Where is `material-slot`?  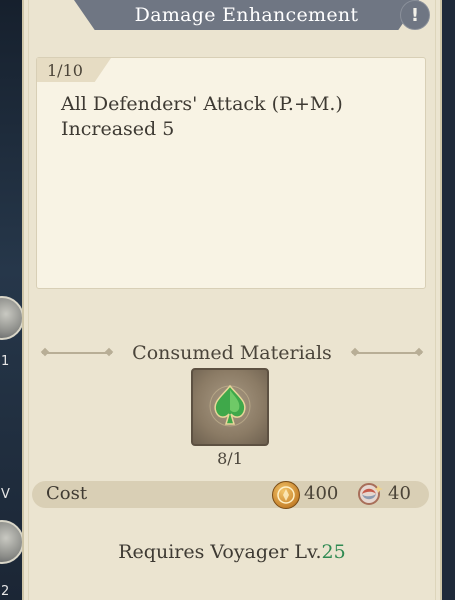
material-slot is located at coordinates (230, 407).